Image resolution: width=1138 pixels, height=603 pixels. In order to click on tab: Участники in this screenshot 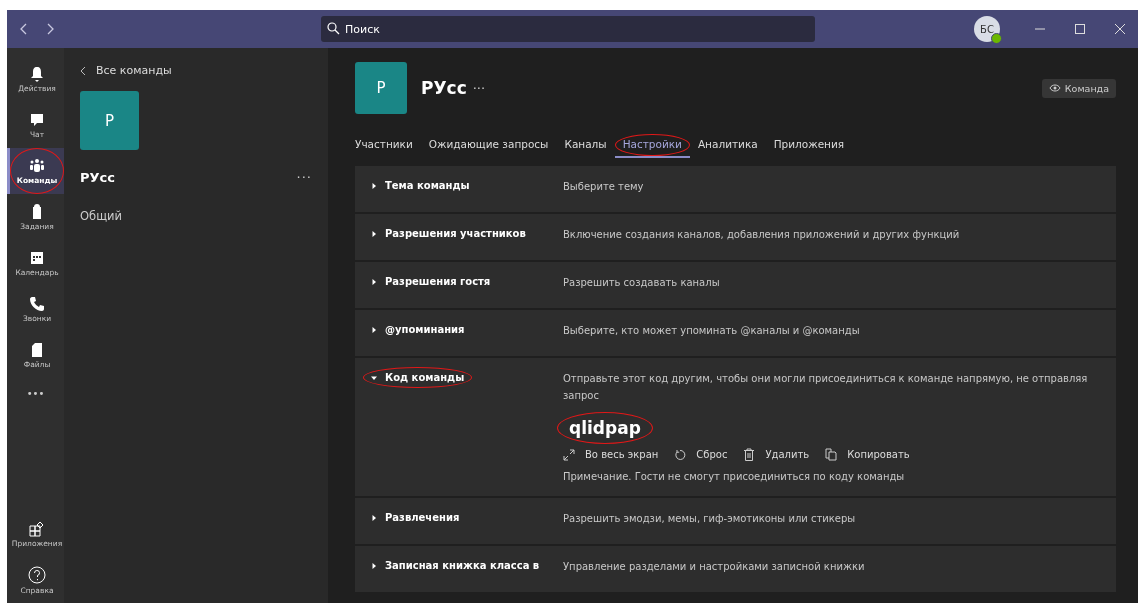, I will do `click(384, 146)`.